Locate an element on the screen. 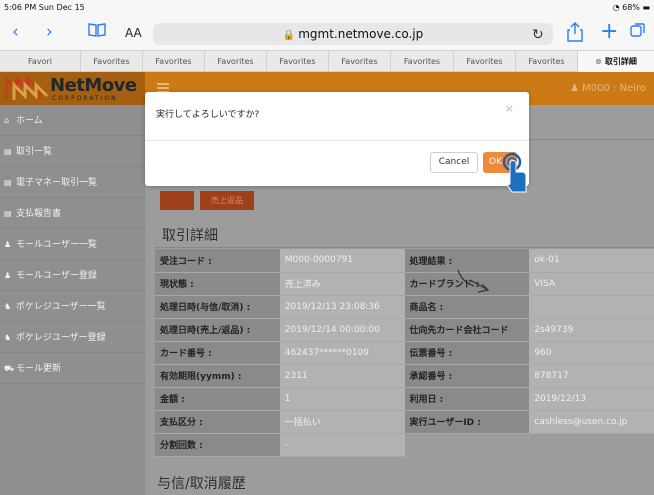 This screenshot has width=654, height=495. sidebar-item-label: 電子マネー取引一覧 is located at coordinates (57, 183).